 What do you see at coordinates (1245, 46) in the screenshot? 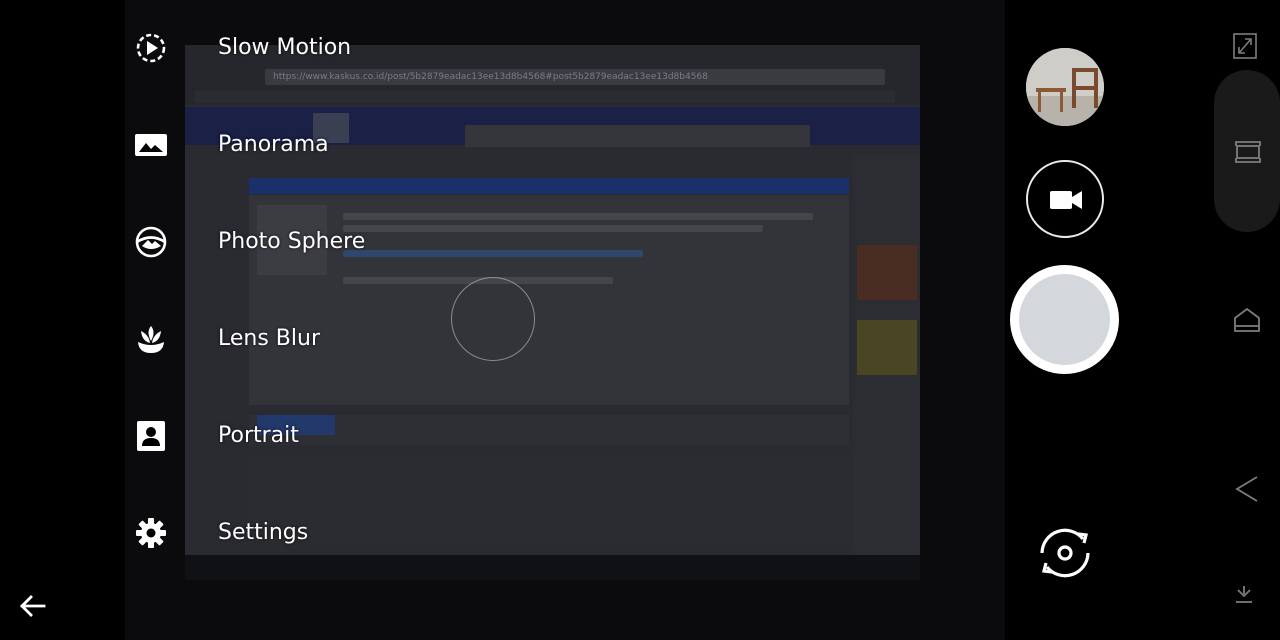
I see `screen-rotate-icon` at bounding box center [1245, 46].